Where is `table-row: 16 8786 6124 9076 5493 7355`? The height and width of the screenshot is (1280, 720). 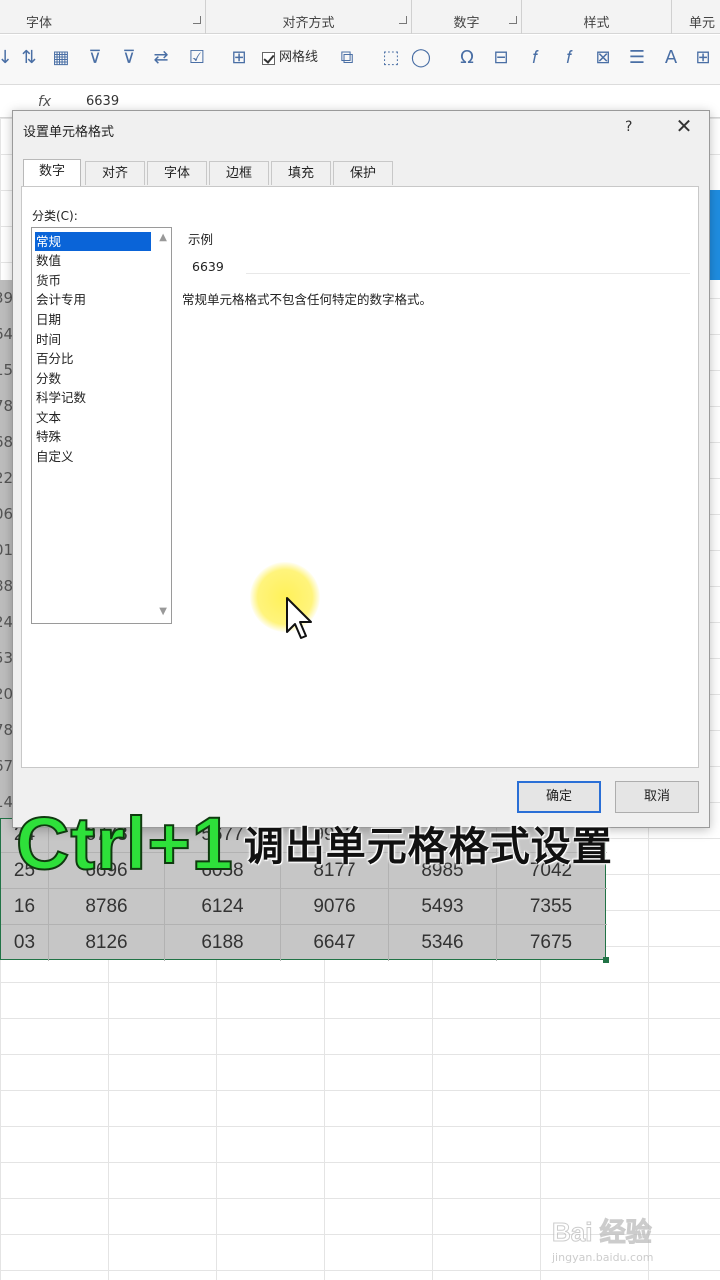 table-row: 16 8786 6124 9076 5493 7355 is located at coordinates (304, 907).